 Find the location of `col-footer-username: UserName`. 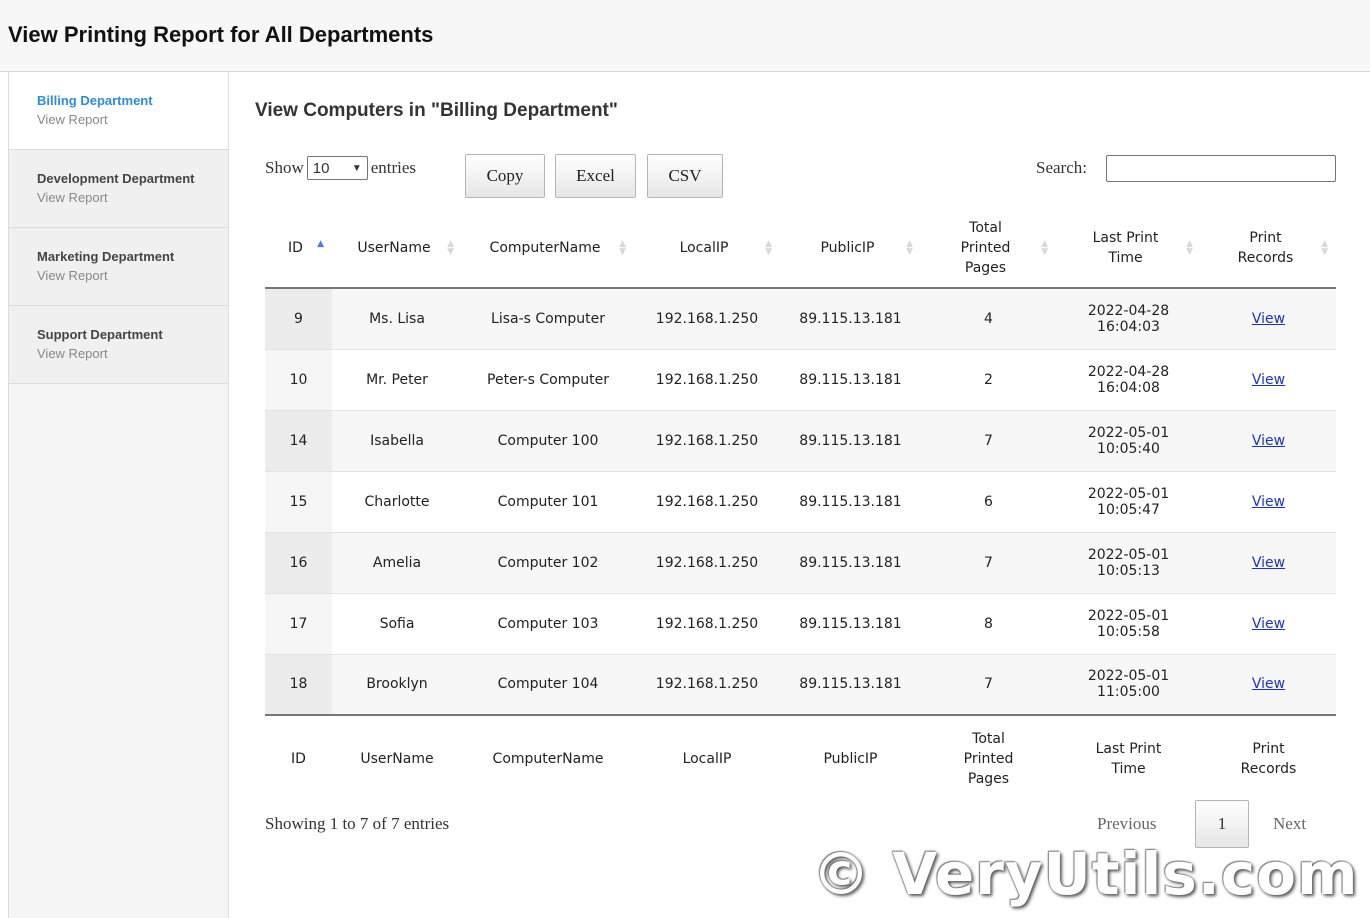

col-footer-username: UserName is located at coordinates (397, 757).